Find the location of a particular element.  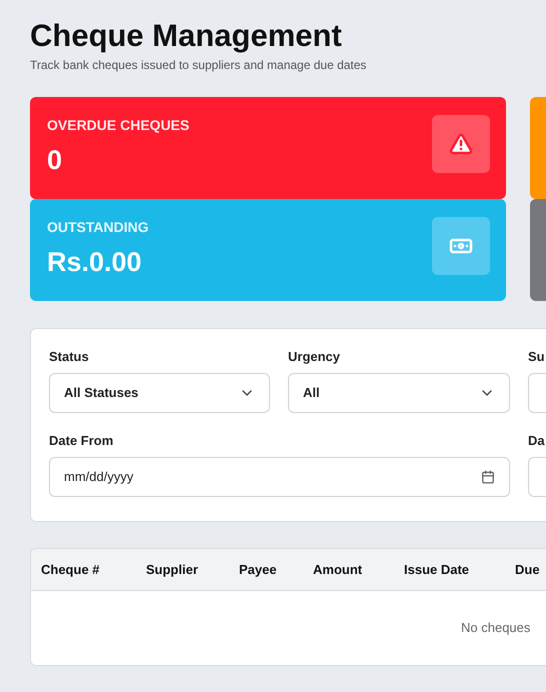

date-field: mm/dd/yyyy is located at coordinates (279, 477).